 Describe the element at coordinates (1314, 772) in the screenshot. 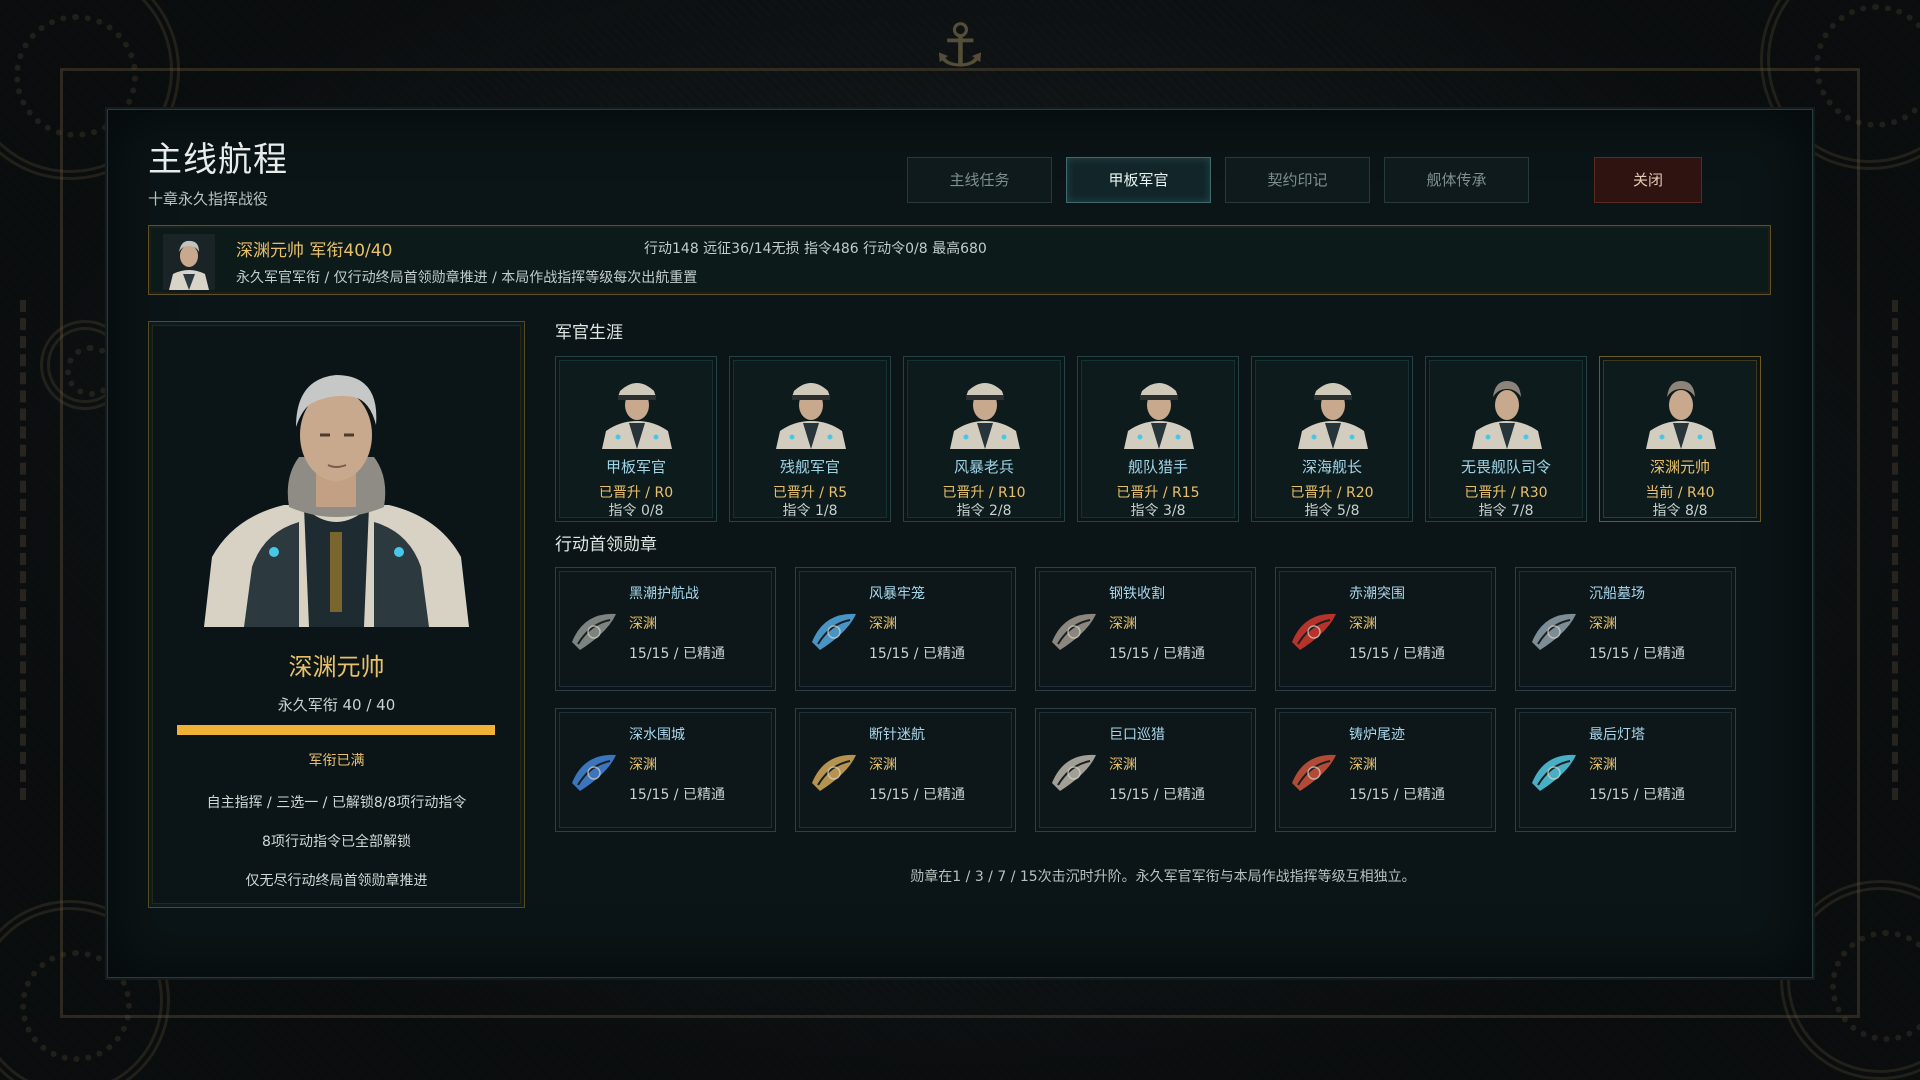

I see `forge-wake-icon` at that location.